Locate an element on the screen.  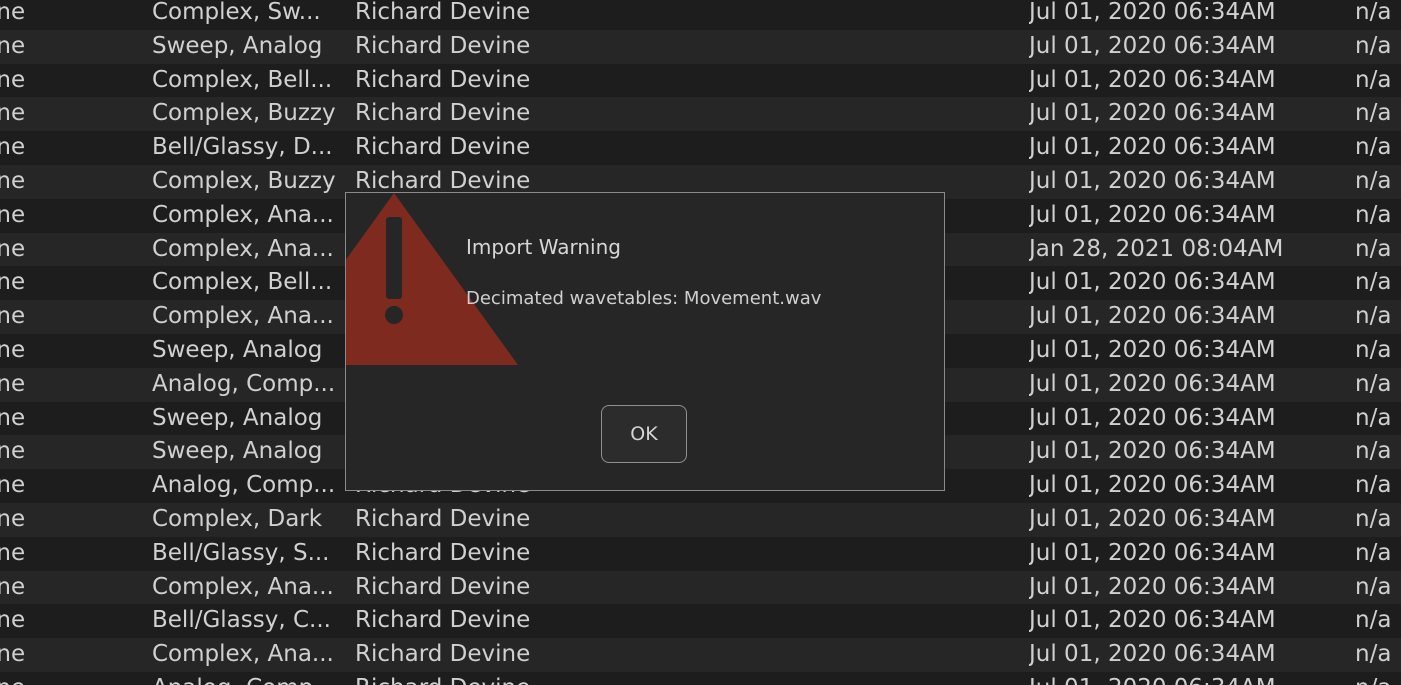
warning-triangle-icon is located at coordinates (432, 279).